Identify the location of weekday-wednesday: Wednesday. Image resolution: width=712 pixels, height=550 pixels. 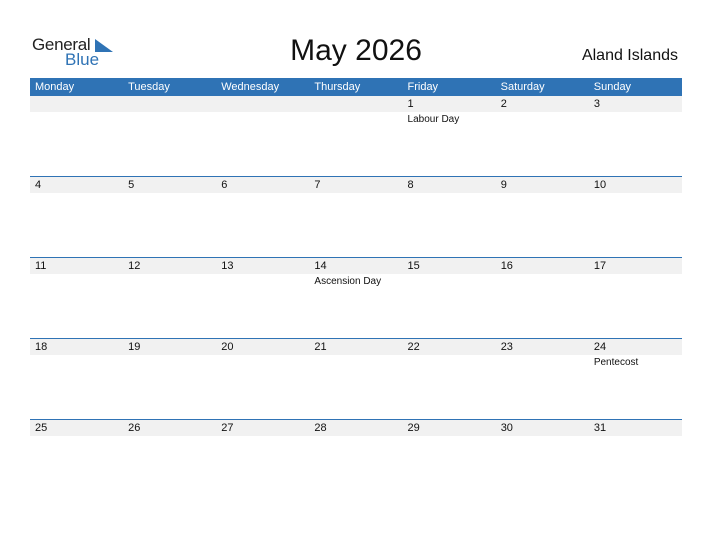
(250, 87).